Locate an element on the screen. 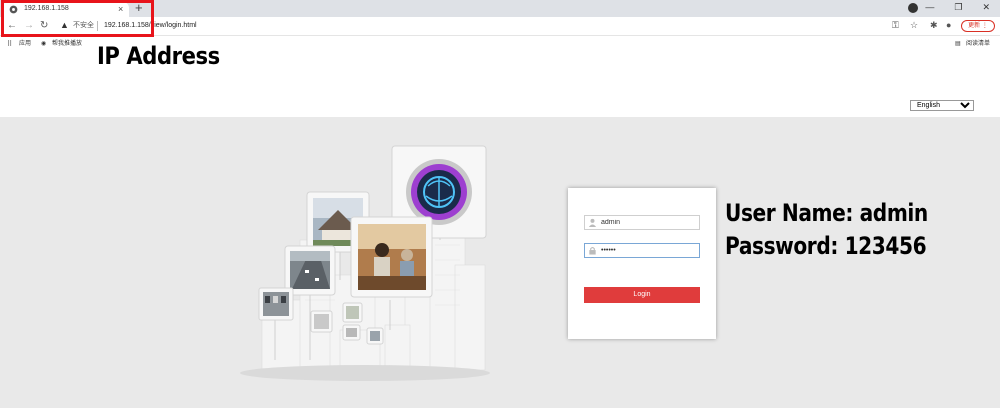 This screenshot has width=1000, height=418. username-input is located at coordinates (649, 222).